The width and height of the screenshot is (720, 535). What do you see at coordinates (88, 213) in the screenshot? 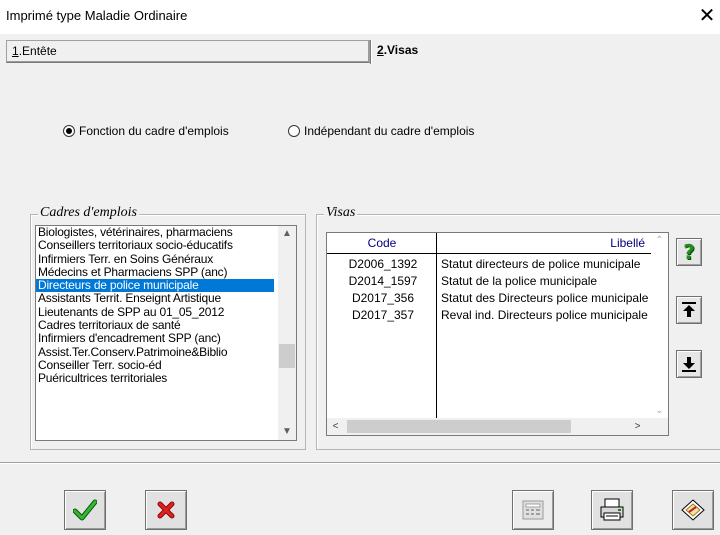
I see `cadres-group-label: Cadres d'emplois` at bounding box center [88, 213].